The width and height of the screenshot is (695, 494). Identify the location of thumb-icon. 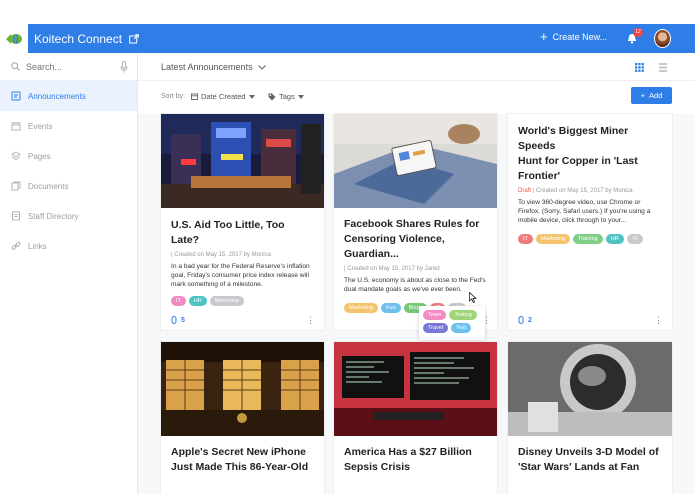
(174, 320).